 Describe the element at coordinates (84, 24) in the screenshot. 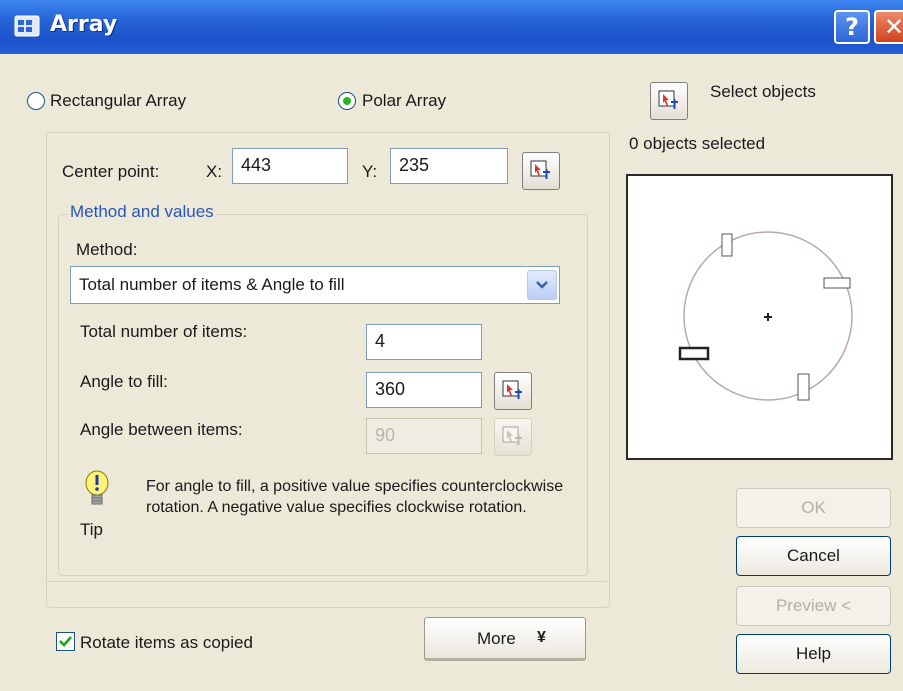

I see `window-title: Array` at that location.